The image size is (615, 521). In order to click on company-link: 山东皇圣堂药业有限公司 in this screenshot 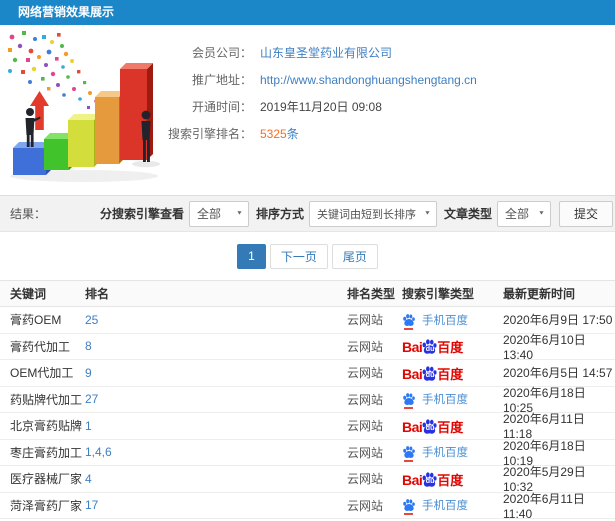, I will do `click(326, 52)`.